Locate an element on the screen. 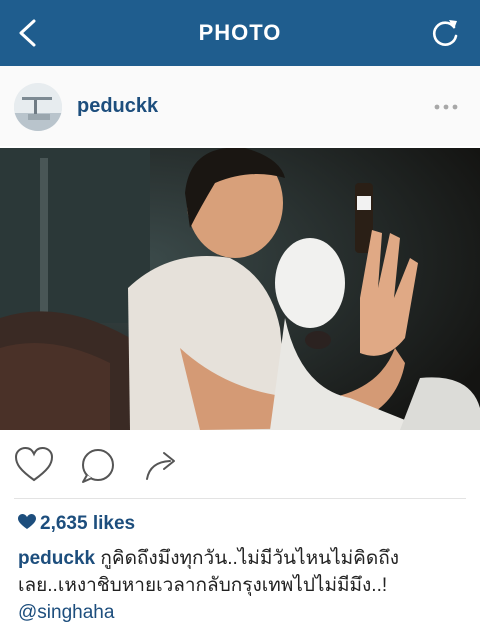  comment-bubble-icon is located at coordinates (98, 465).